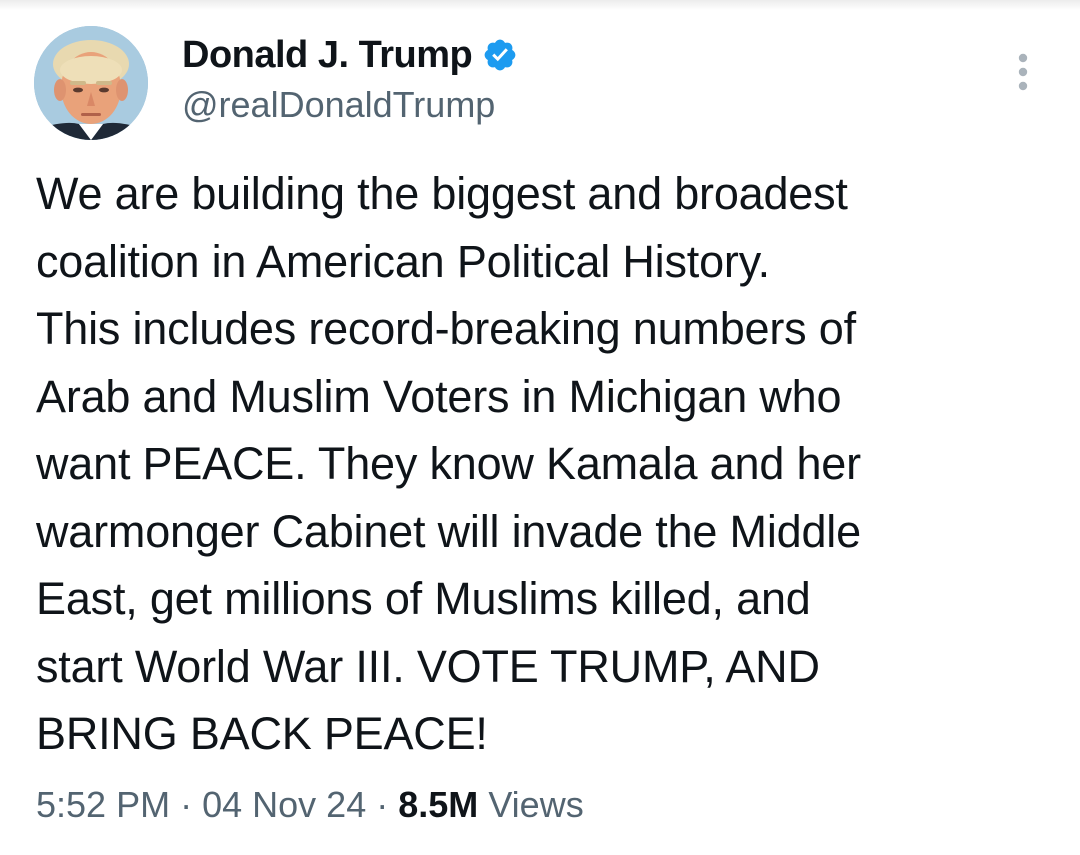  Describe the element at coordinates (442, 193) in the screenshot. I see `tweet-text-line: We are building the biggest and broadest` at that location.